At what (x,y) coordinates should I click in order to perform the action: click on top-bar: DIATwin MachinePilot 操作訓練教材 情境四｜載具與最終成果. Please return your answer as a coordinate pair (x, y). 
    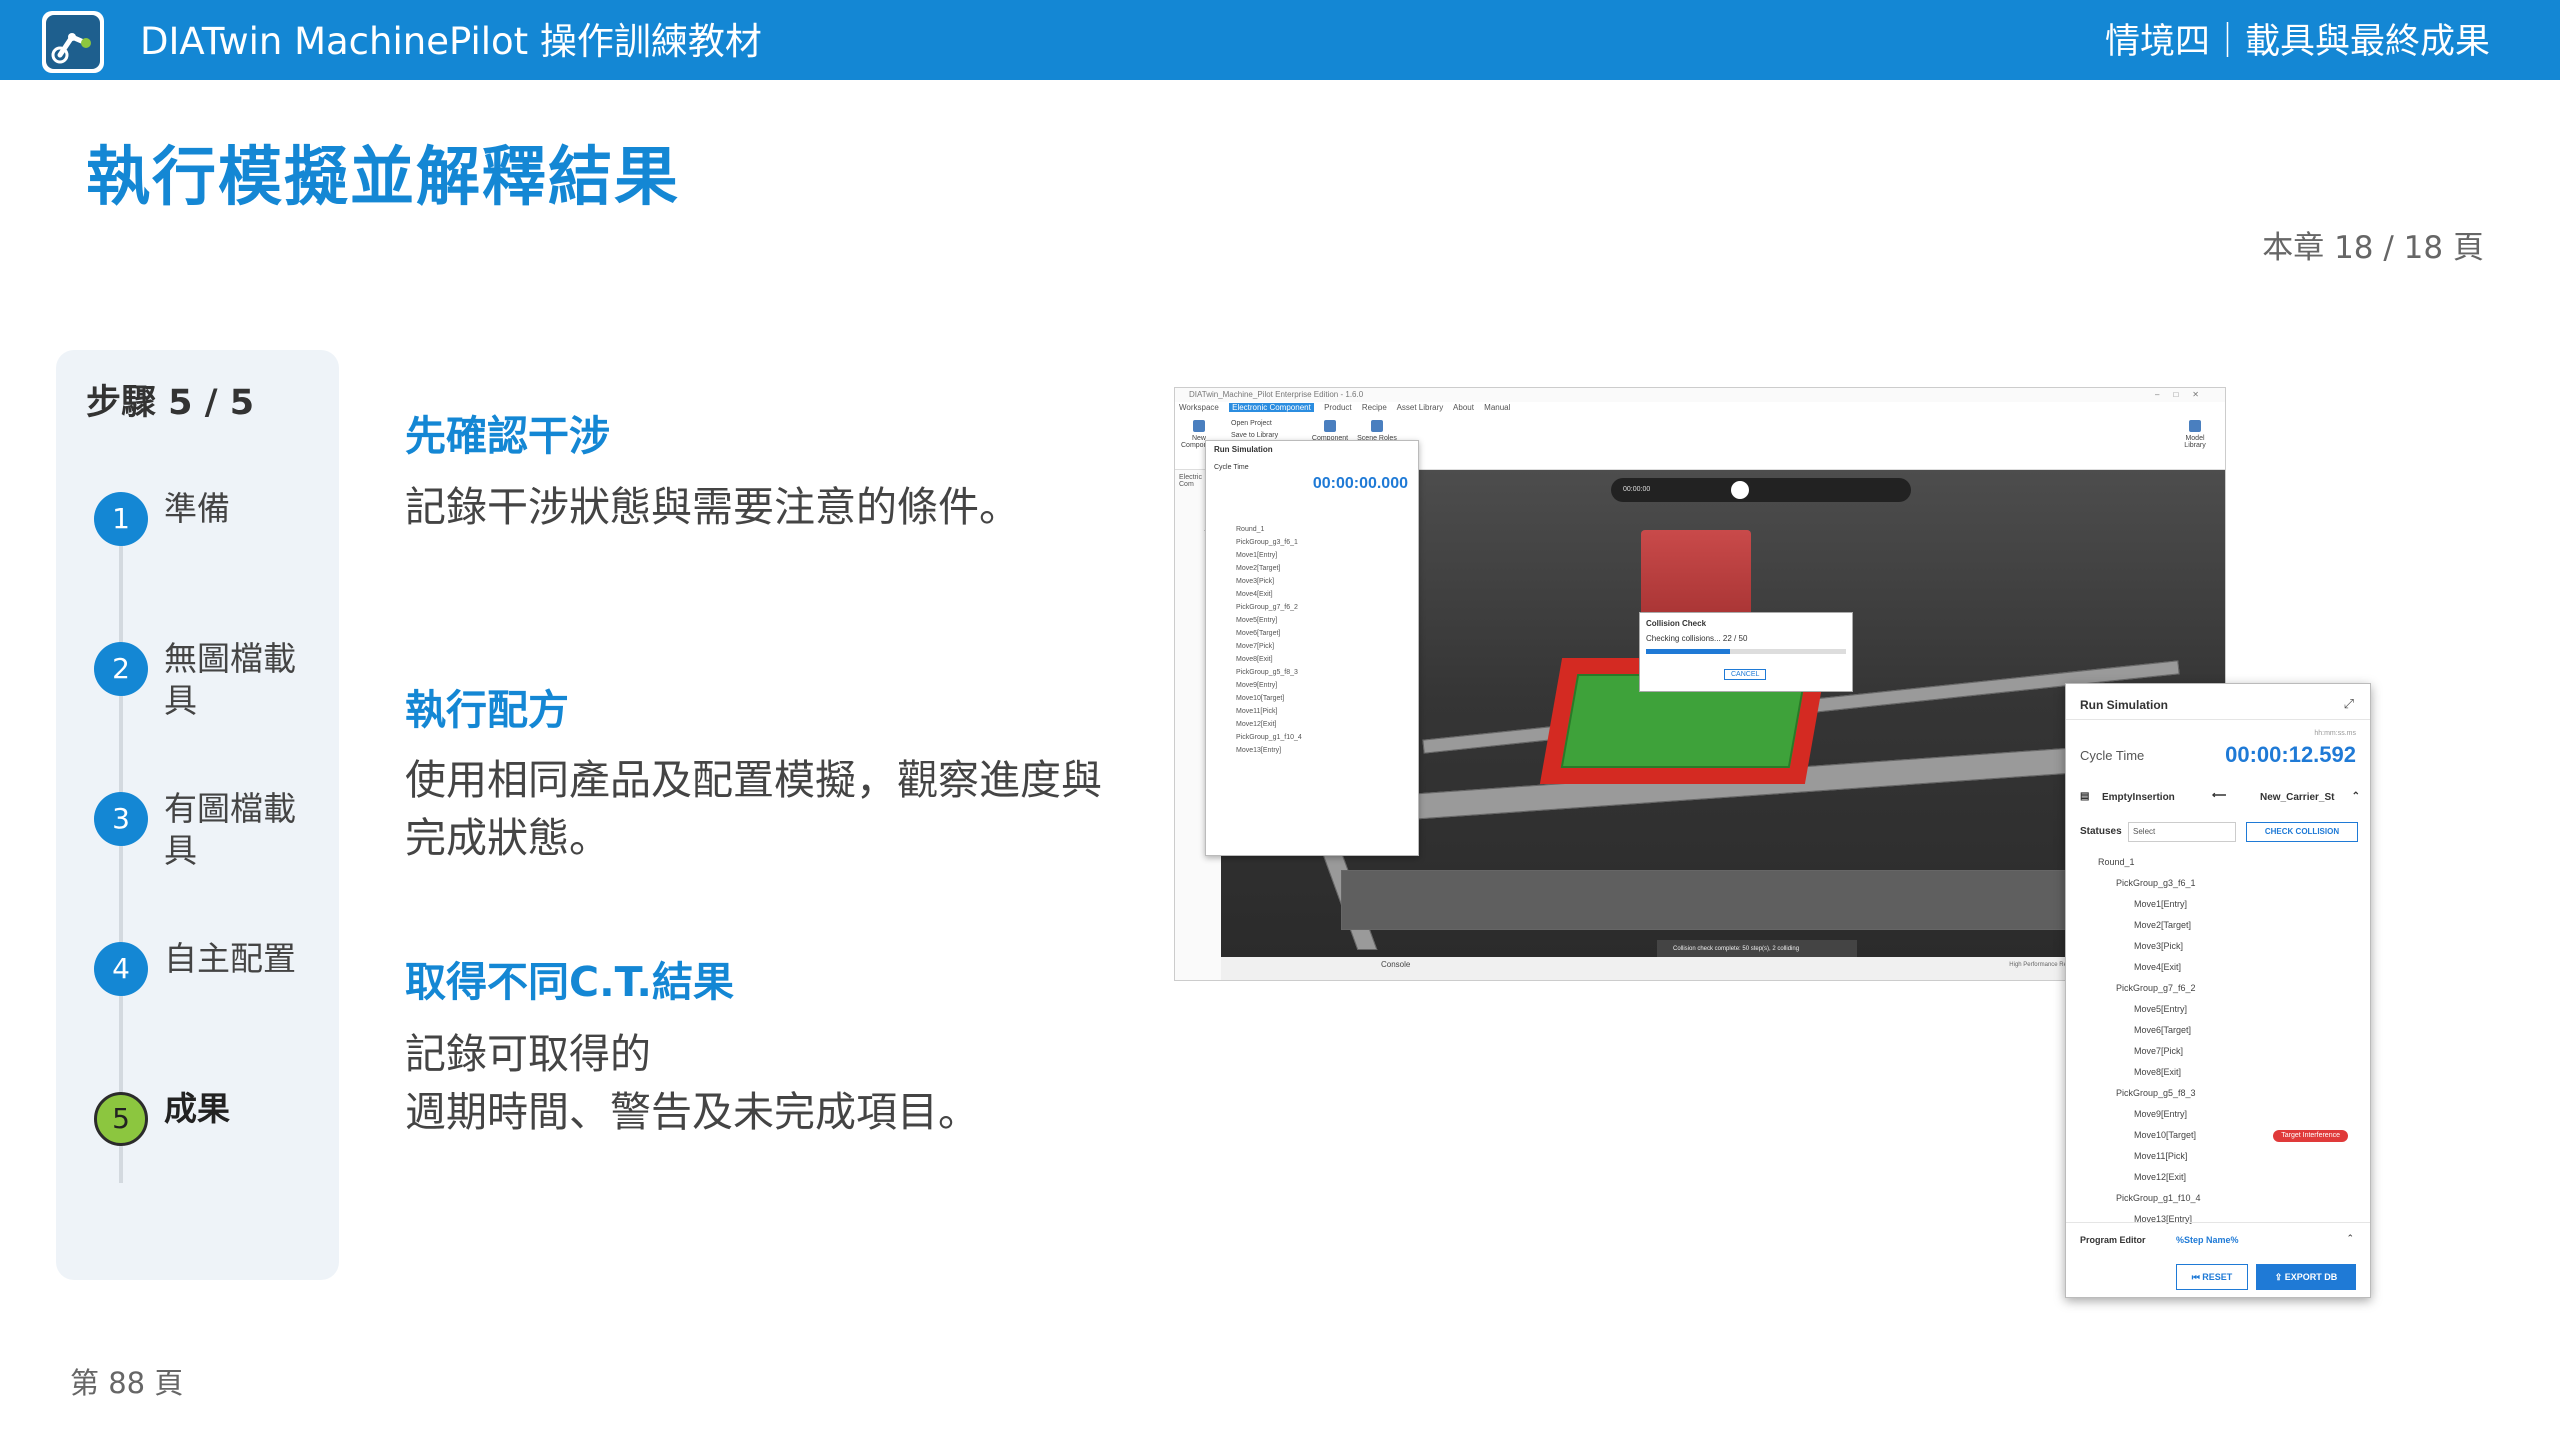
    Looking at the image, I should click on (1280, 40).